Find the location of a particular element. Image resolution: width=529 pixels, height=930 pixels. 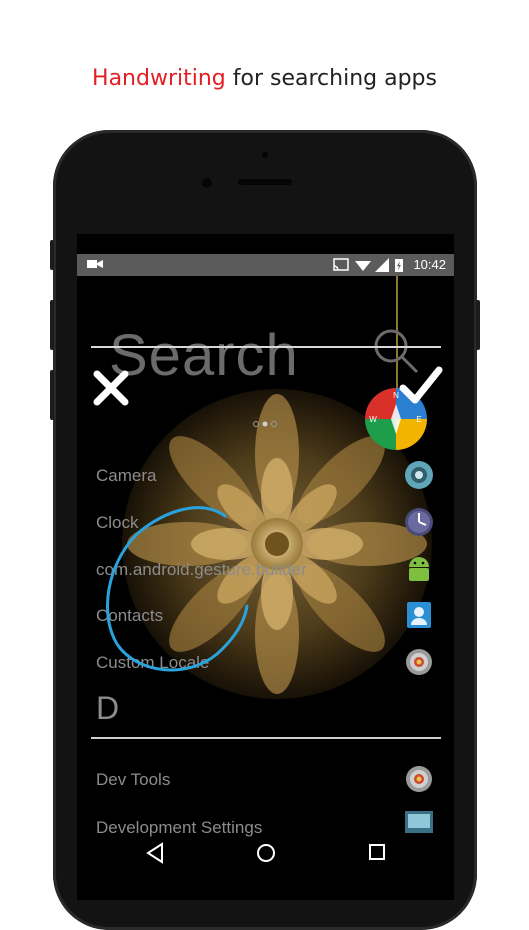

checkmark-icon is located at coordinates (421, 386).